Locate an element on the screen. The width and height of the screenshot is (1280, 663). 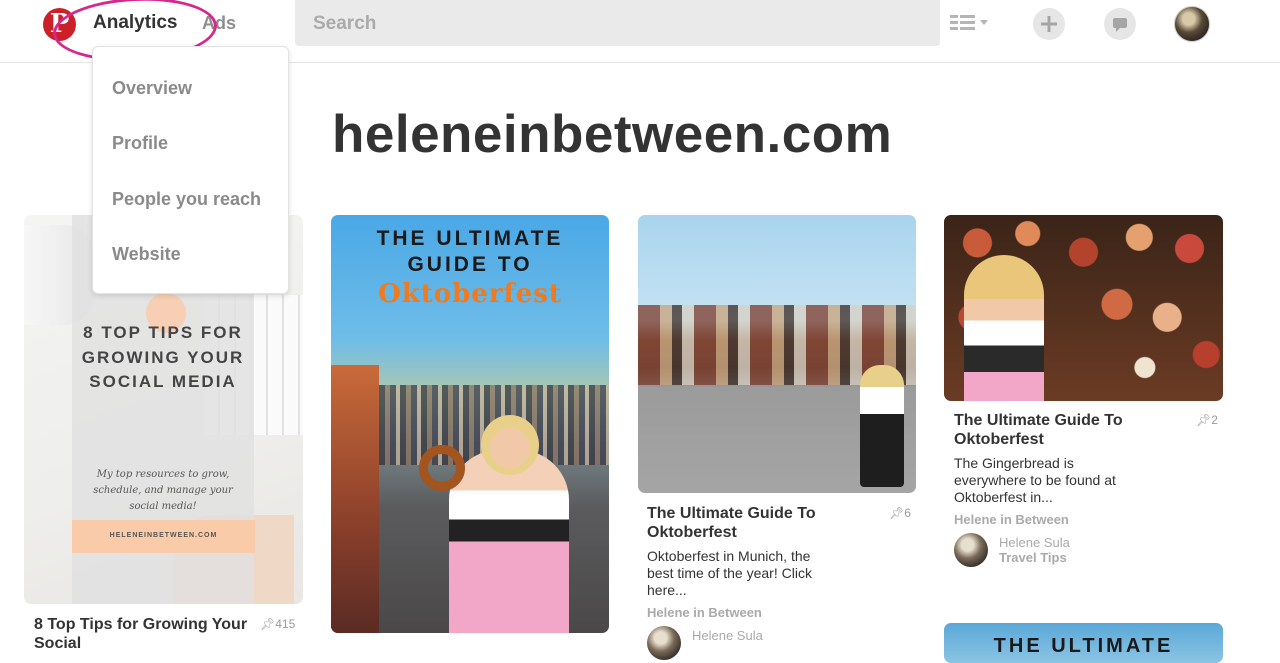
profile-avatar is located at coordinates (1192, 24).